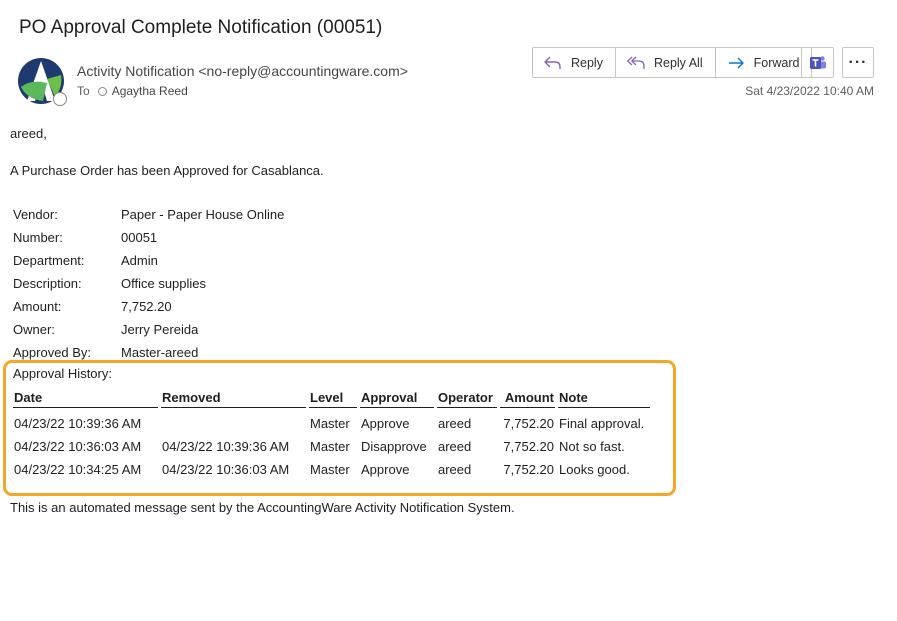 This screenshot has width=897, height=621. Describe the element at coordinates (35, 214) in the screenshot. I see `detail-key: Vendor:` at that location.